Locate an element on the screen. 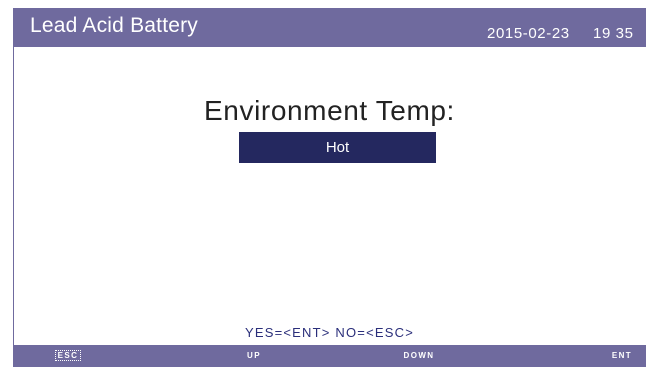  up-key: UP is located at coordinates (254, 356).